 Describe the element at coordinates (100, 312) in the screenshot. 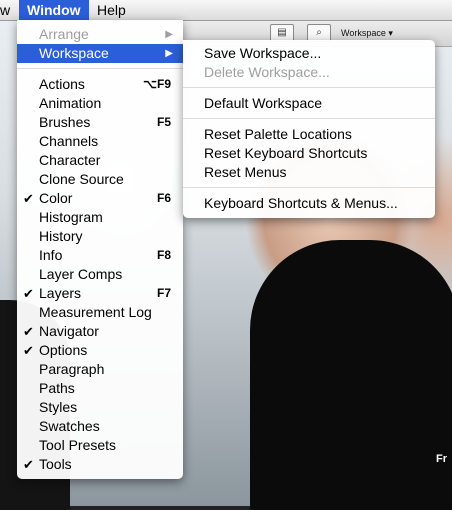

I see `menu-item-measurement-log: Measurement Log` at that location.